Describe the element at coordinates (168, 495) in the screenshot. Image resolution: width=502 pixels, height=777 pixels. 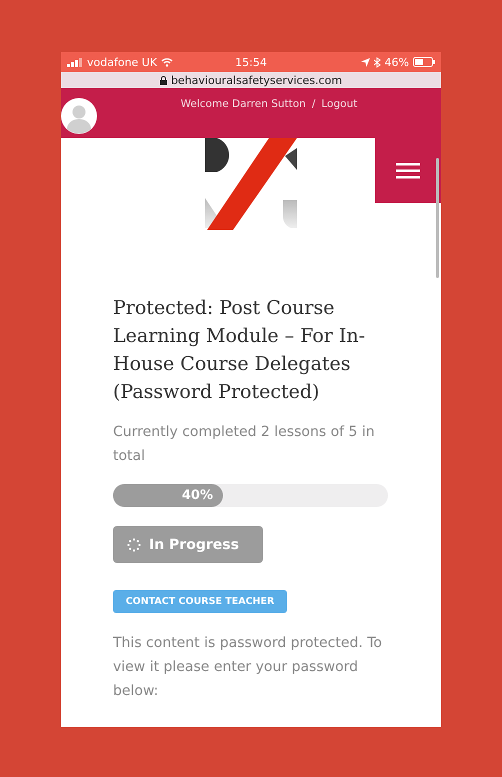
I see `progress-fill: 40%` at that location.